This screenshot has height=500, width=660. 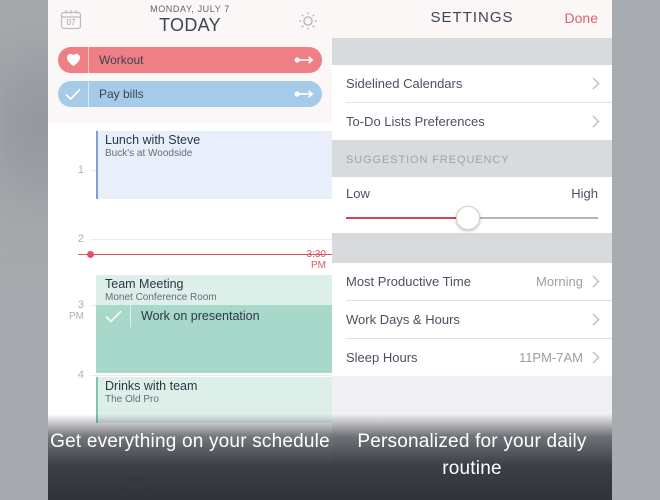 What do you see at coordinates (214, 165) in the screenshot?
I see `event-lunch-with-steve: Lunch with Steve Buck's at Woodside` at bounding box center [214, 165].